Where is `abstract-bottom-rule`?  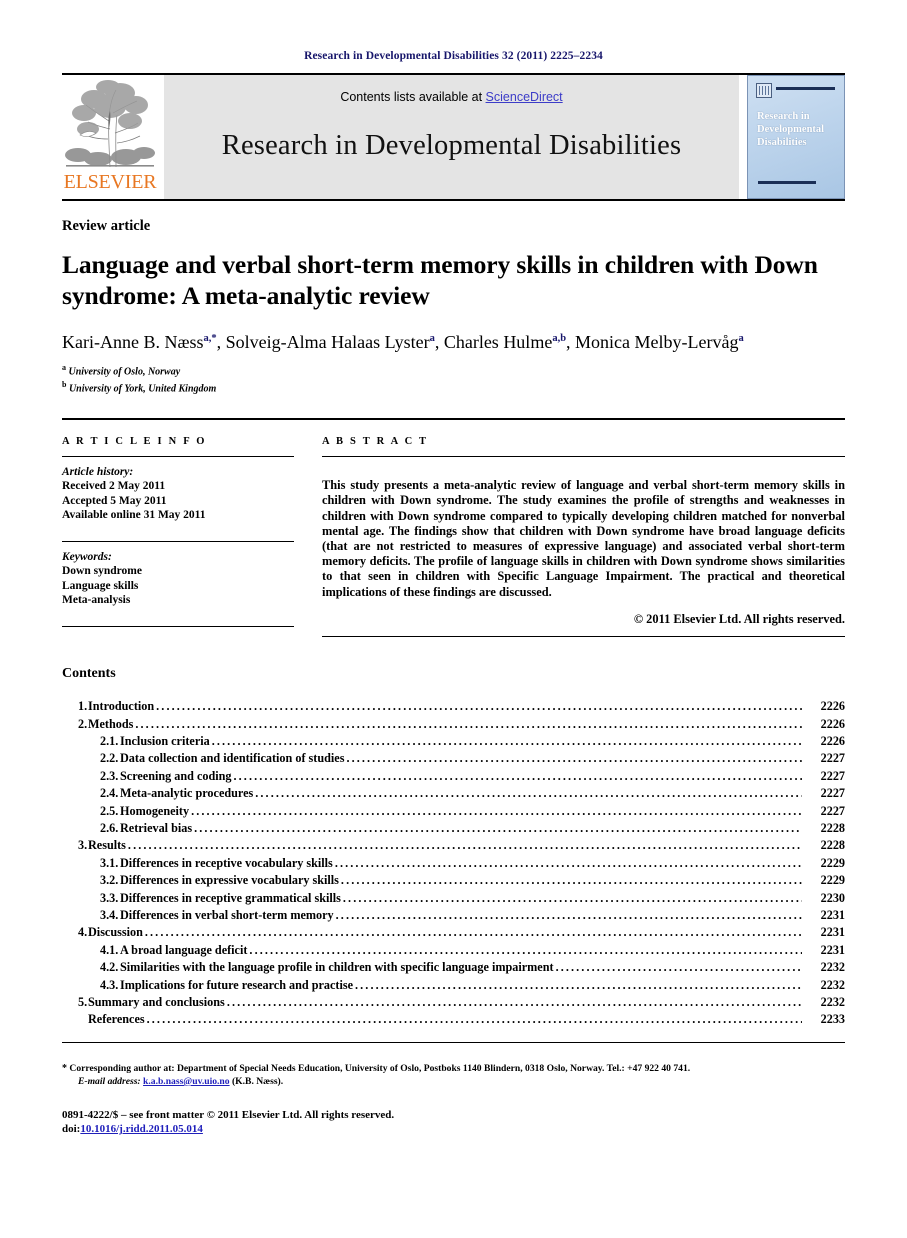 abstract-bottom-rule is located at coordinates (583, 637).